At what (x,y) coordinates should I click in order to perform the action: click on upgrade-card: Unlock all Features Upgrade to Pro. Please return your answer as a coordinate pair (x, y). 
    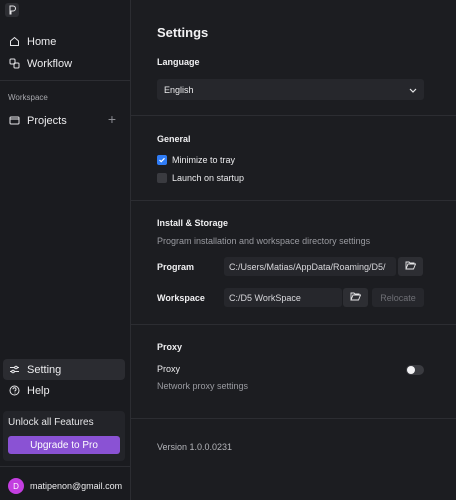
    Looking at the image, I should click on (64, 436).